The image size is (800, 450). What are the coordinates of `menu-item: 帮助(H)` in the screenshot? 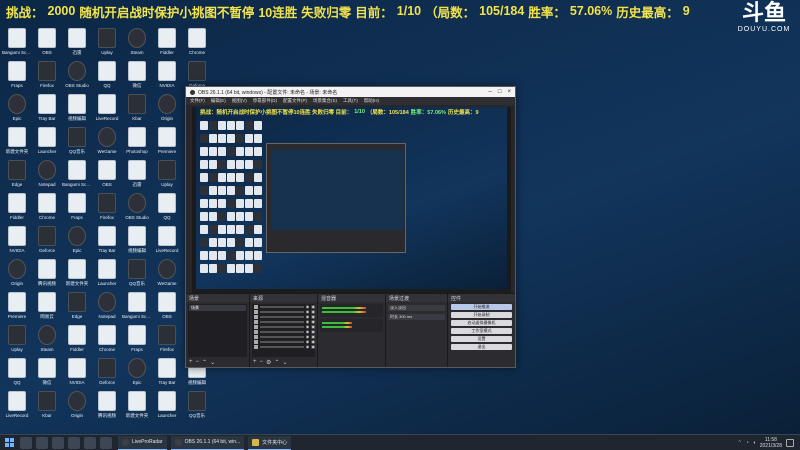 It's located at (371, 101).